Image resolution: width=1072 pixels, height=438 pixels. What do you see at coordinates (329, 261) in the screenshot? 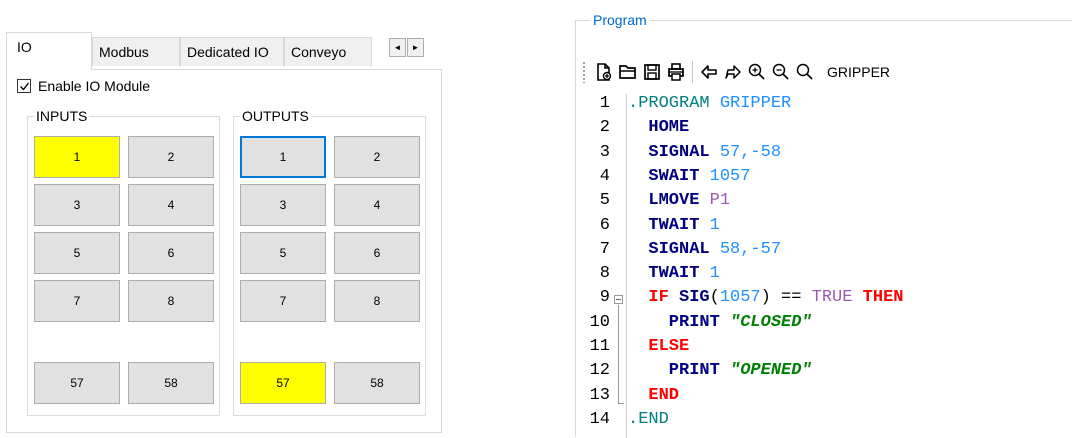
I see `outputs-group: OUTPUTS 1 2 3 4 5 6 7 8 57 58` at bounding box center [329, 261].